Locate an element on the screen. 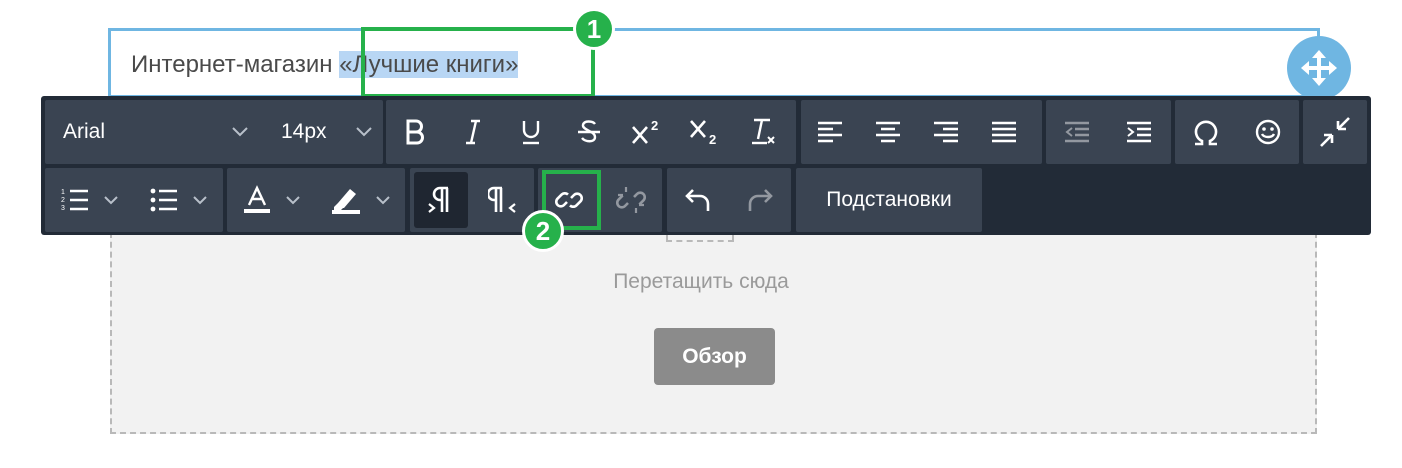 The height and width of the screenshot is (468, 1402). special-char-button is located at coordinates (1206, 132).